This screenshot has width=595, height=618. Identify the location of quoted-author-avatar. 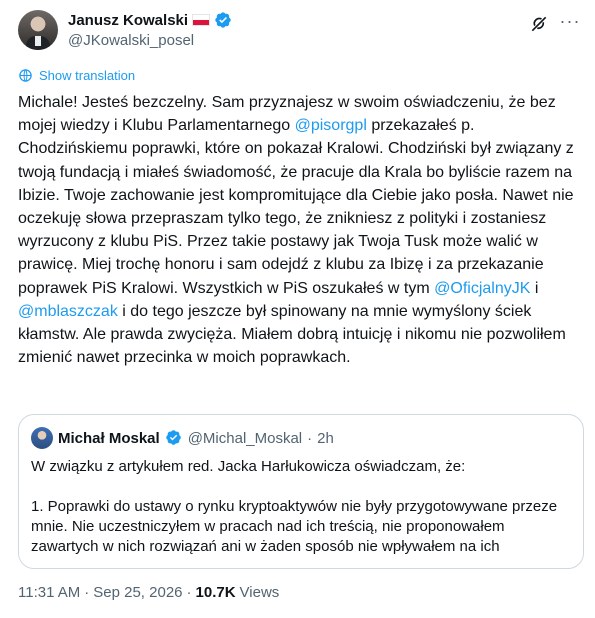
(42, 438).